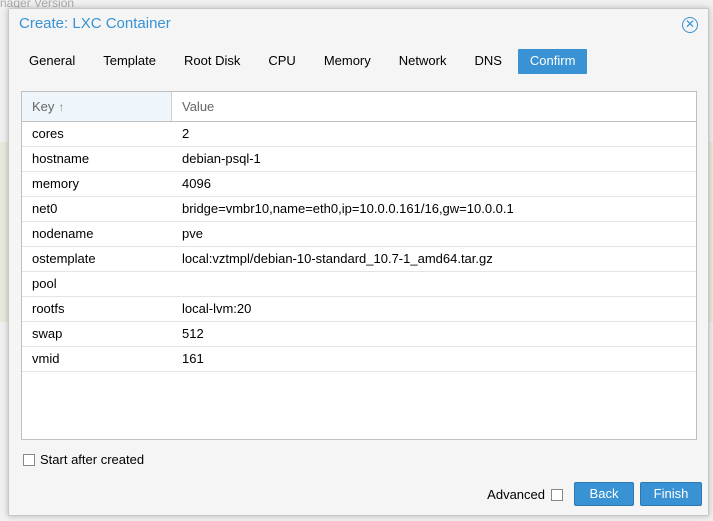 This screenshot has height=521, width=713. I want to click on tab-general: General, so click(52, 61).